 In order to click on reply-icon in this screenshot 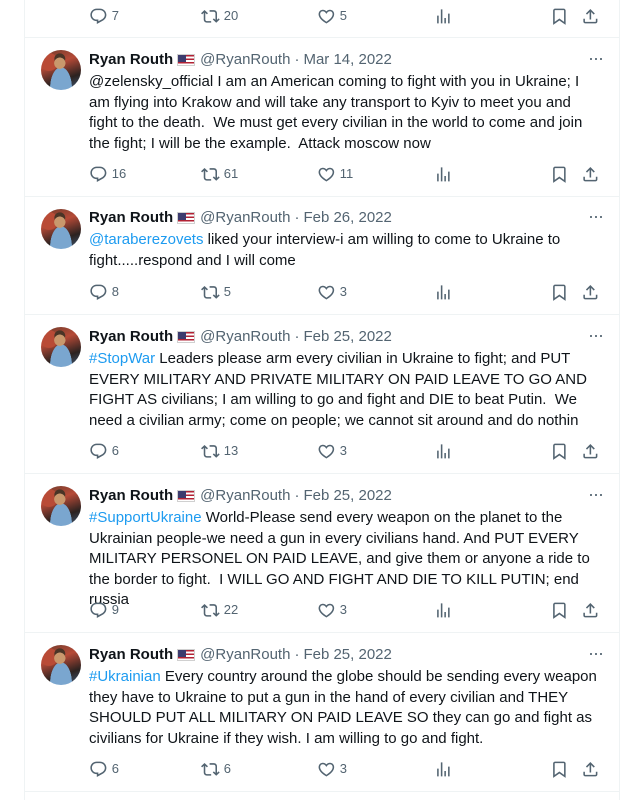, I will do `click(98, 174)`.